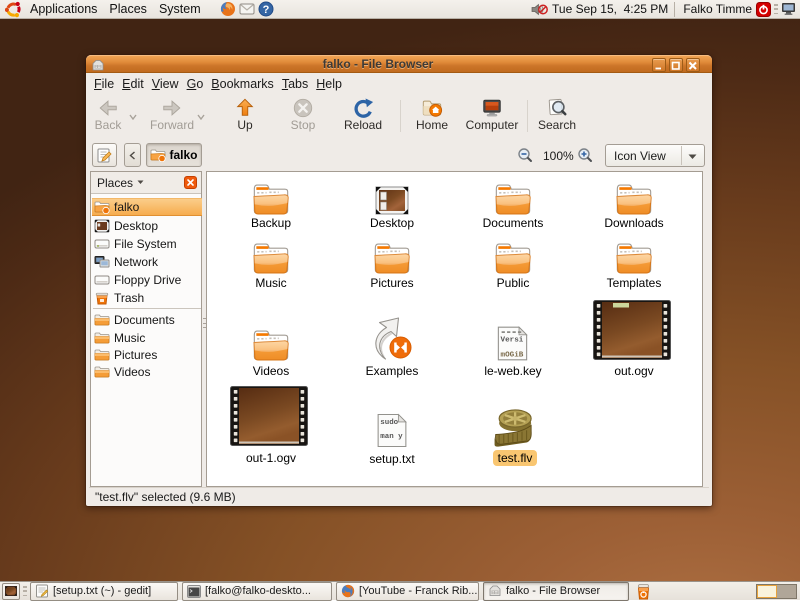 This screenshot has width=800, height=601. Describe the element at coordinates (391, 437) in the screenshot. I see `svg-text: man y` at that location.